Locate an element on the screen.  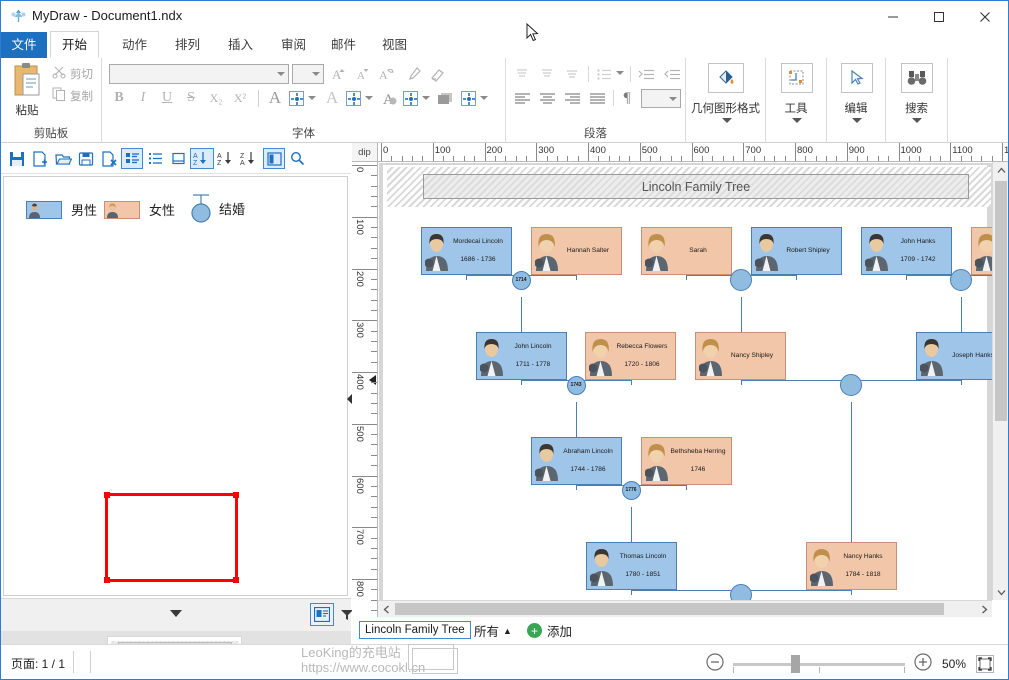
tab-file: 文件 is located at coordinates (24, 45).